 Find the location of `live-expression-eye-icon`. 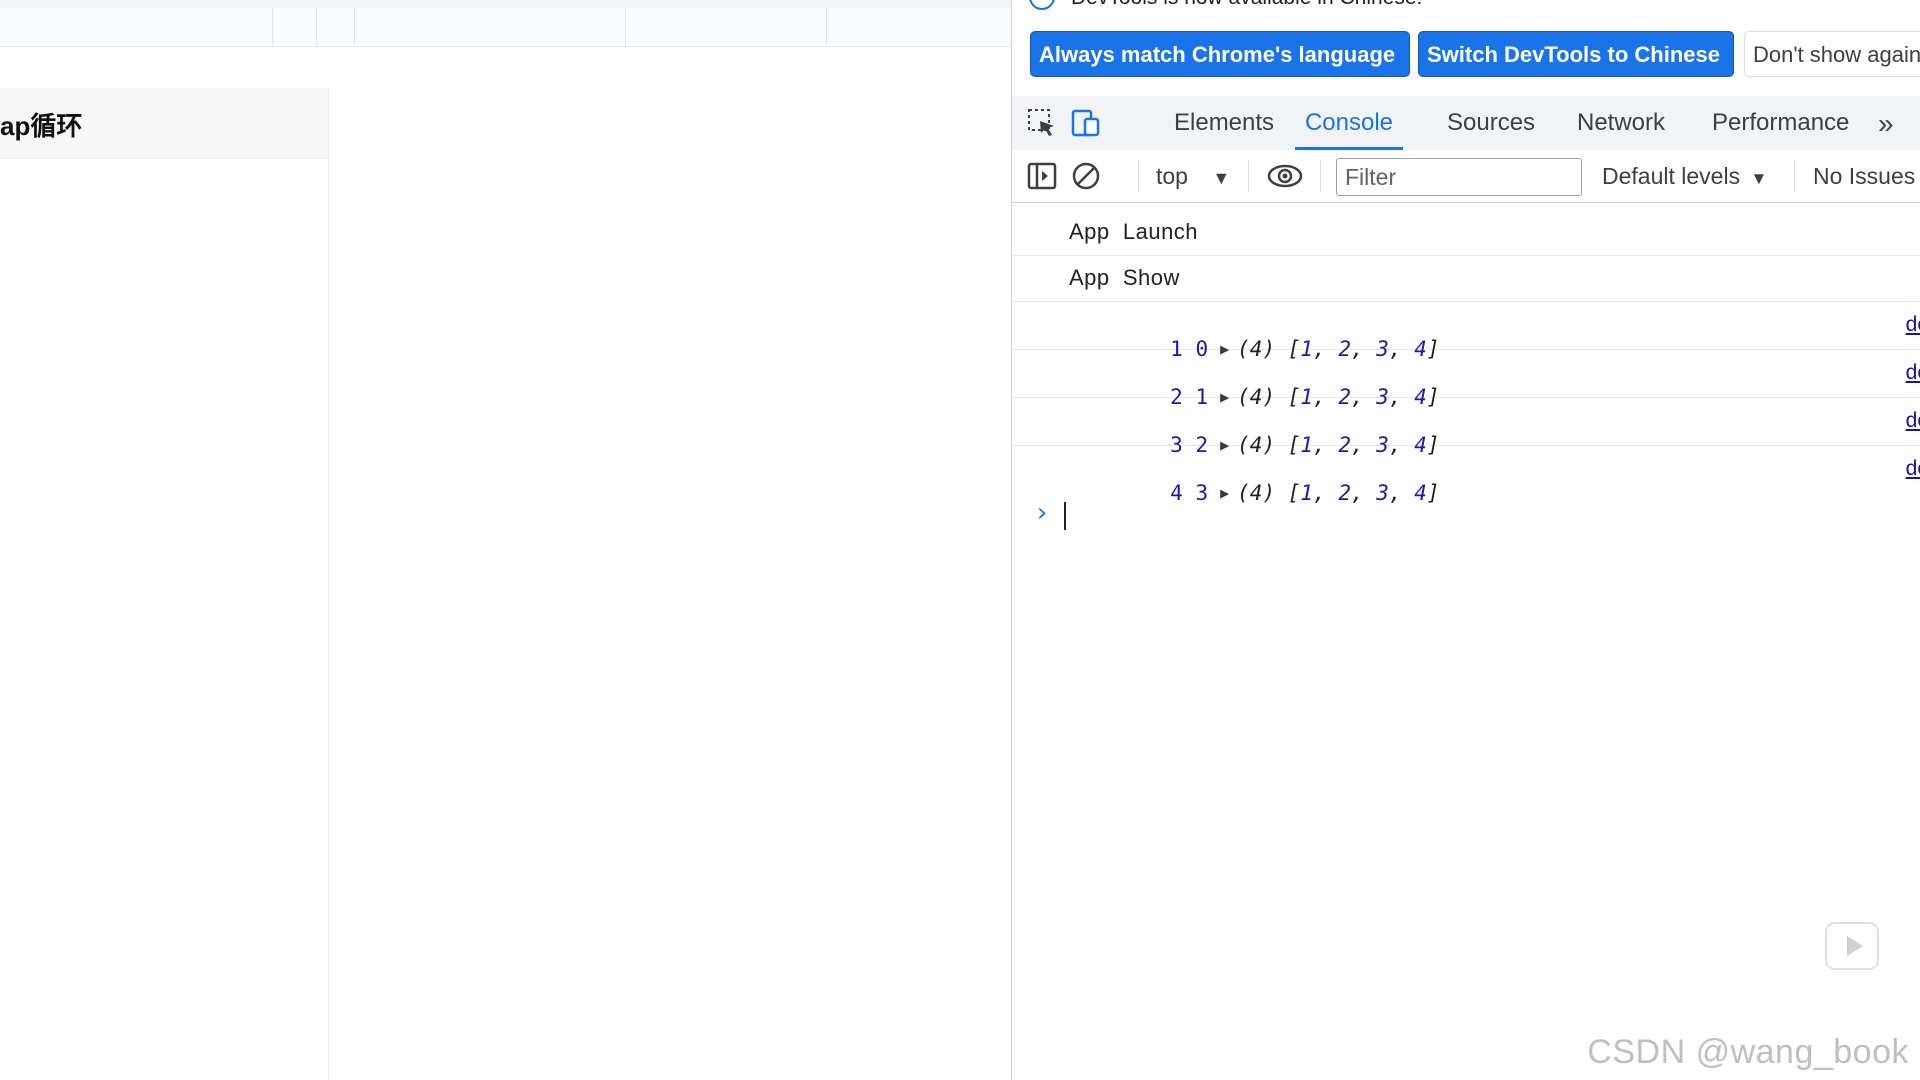

live-expression-eye-icon is located at coordinates (1285, 176).